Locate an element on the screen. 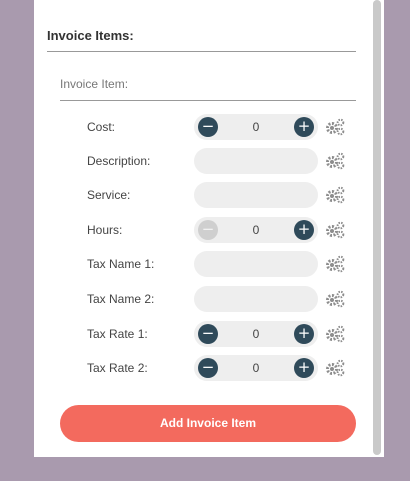 Image resolution: width=410 pixels, height=481 pixels. description-input is located at coordinates (256, 161).